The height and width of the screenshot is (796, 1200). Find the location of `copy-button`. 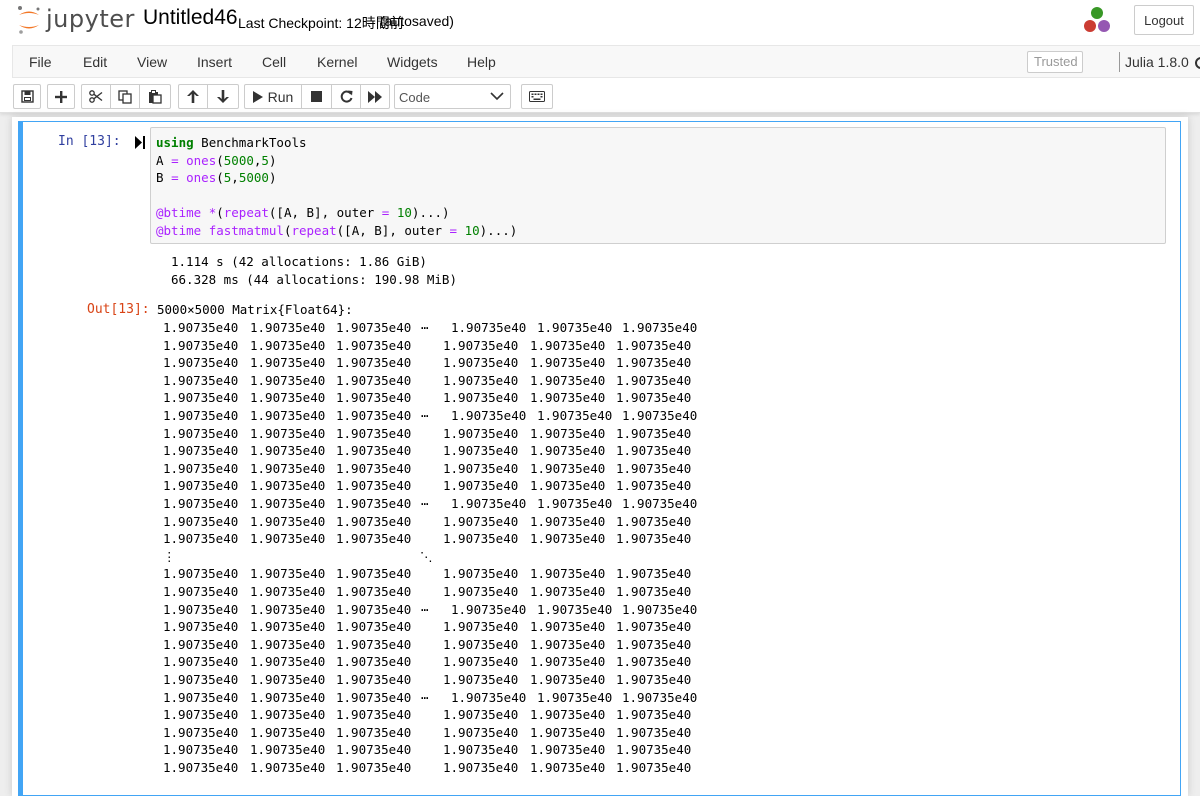

copy-button is located at coordinates (125, 96).